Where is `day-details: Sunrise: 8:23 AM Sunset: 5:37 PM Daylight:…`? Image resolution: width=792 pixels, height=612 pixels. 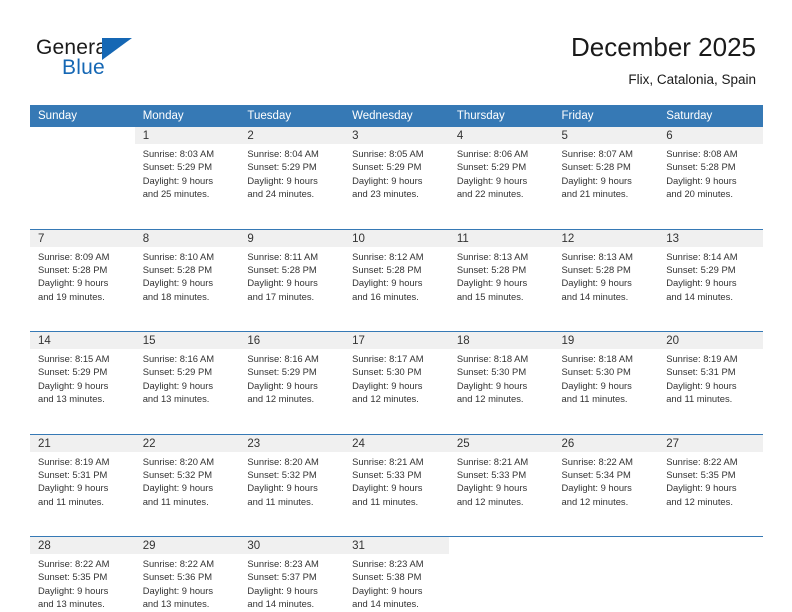
day-details: Sunrise: 8:23 AM Sunset: 5:37 PM Daylight:… is located at coordinates (291, 582).